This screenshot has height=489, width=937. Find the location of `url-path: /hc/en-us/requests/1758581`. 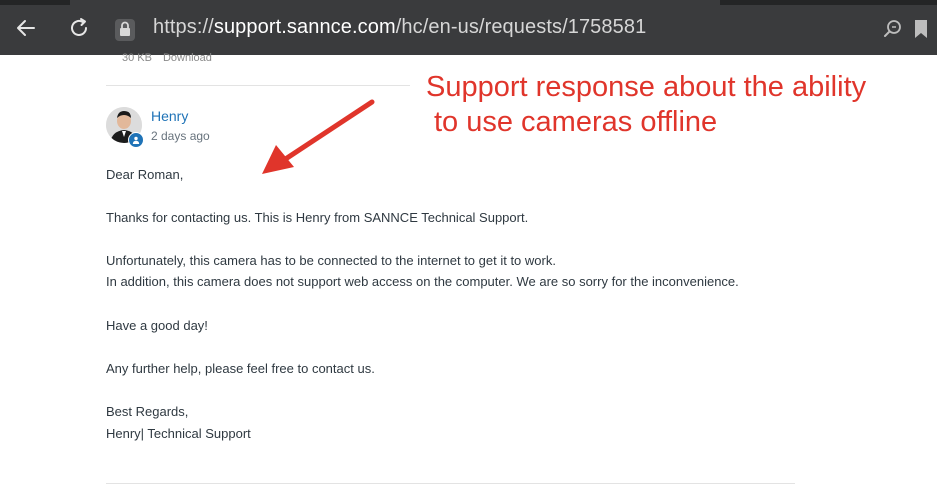

url-path: /hc/en-us/requests/1758581 is located at coordinates (521, 27).